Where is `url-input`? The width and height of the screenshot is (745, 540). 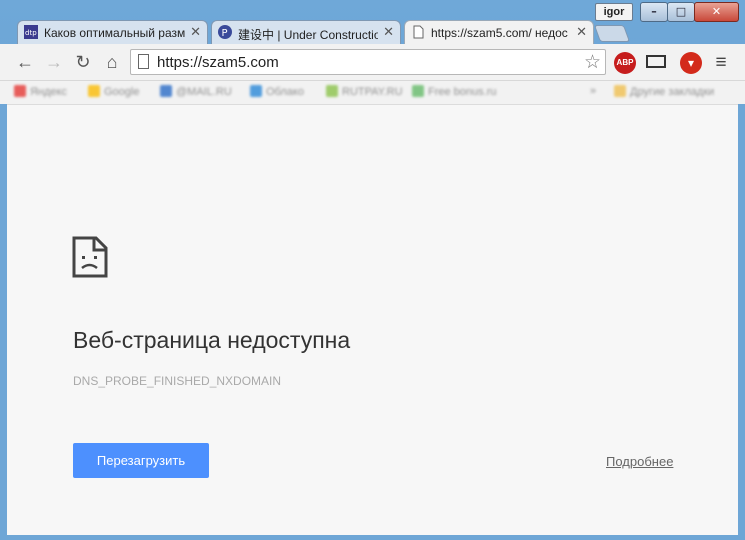
url-input is located at coordinates (367, 62).